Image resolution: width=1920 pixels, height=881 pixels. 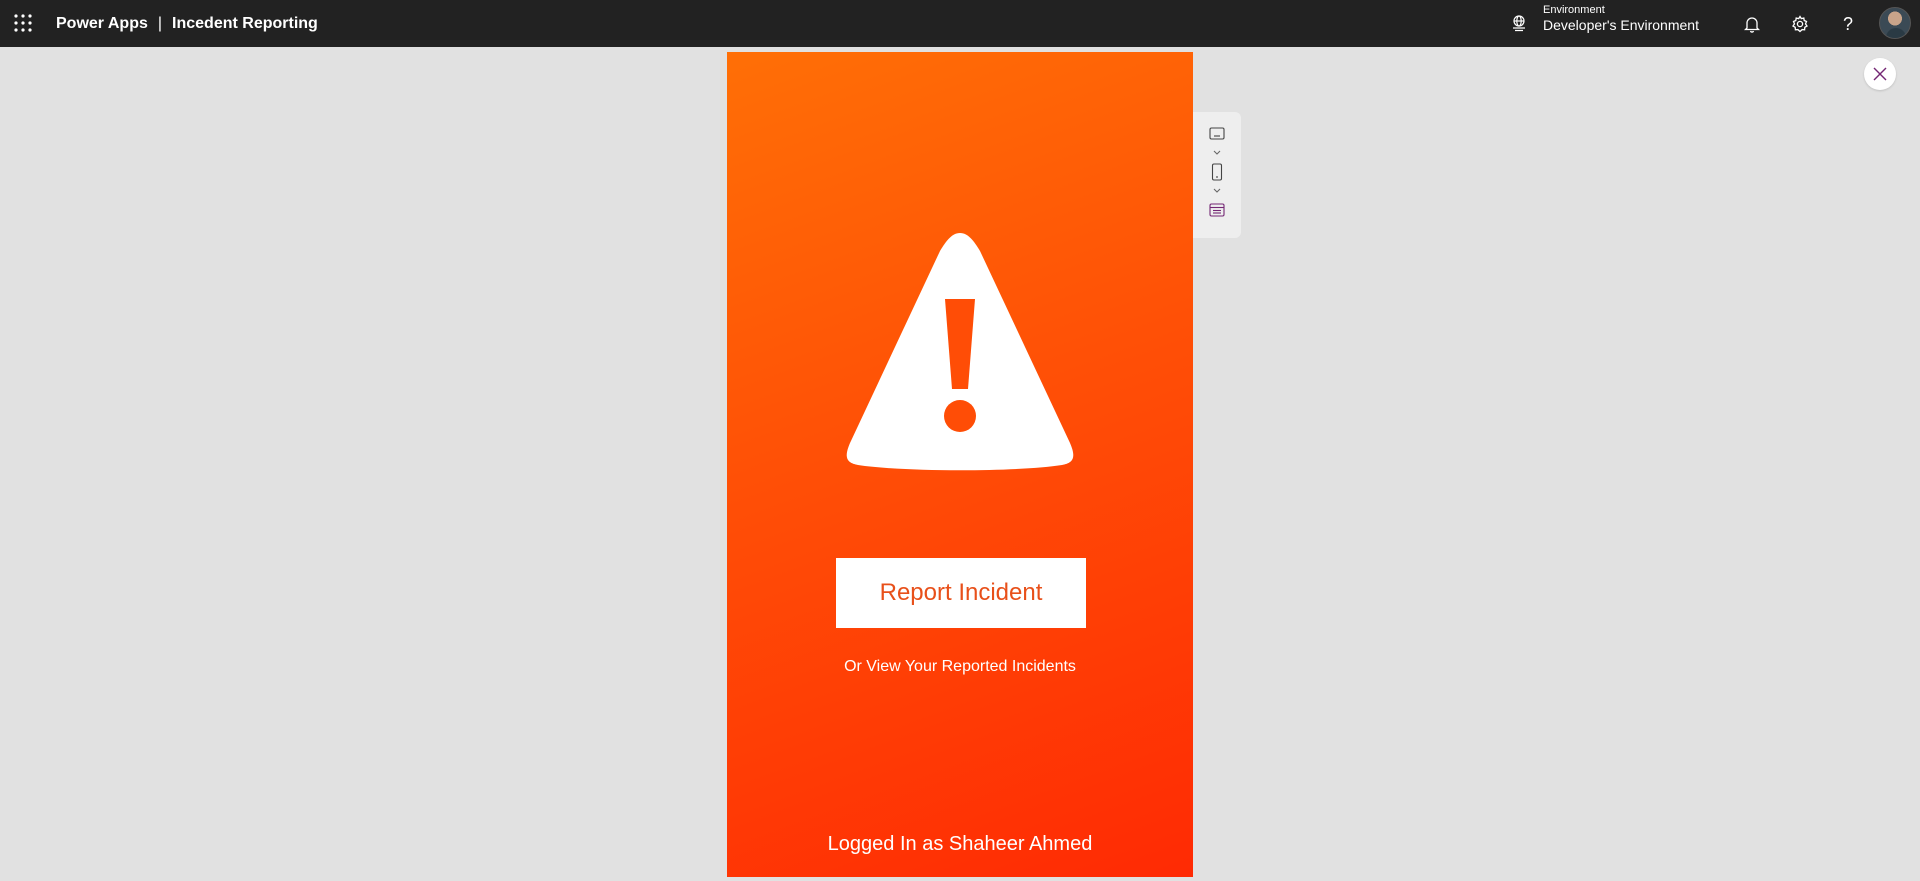 What do you see at coordinates (960, 366) in the screenshot?
I see `warning-icon` at bounding box center [960, 366].